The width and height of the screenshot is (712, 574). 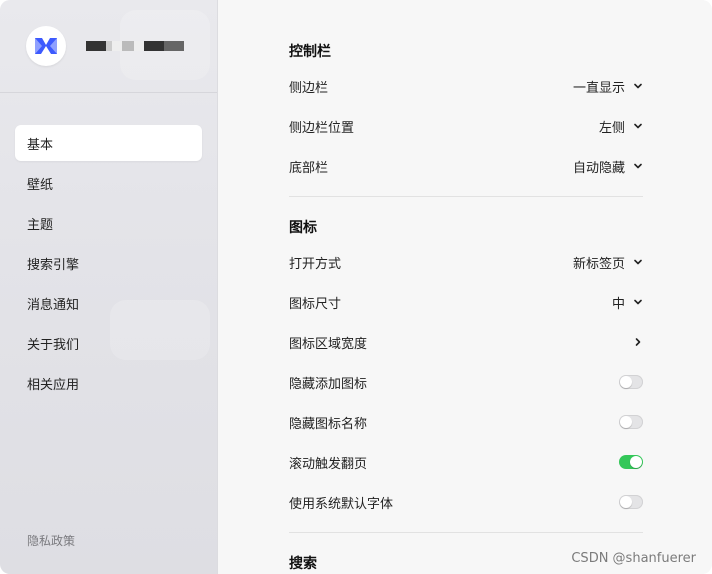 I want to click on system-font-toggle, so click(x=631, y=502).